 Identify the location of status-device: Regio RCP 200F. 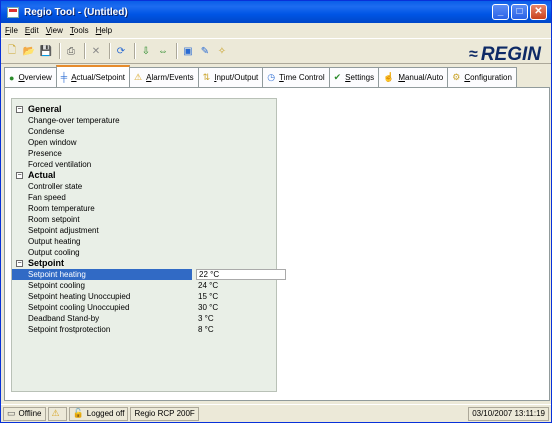
(164, 413).